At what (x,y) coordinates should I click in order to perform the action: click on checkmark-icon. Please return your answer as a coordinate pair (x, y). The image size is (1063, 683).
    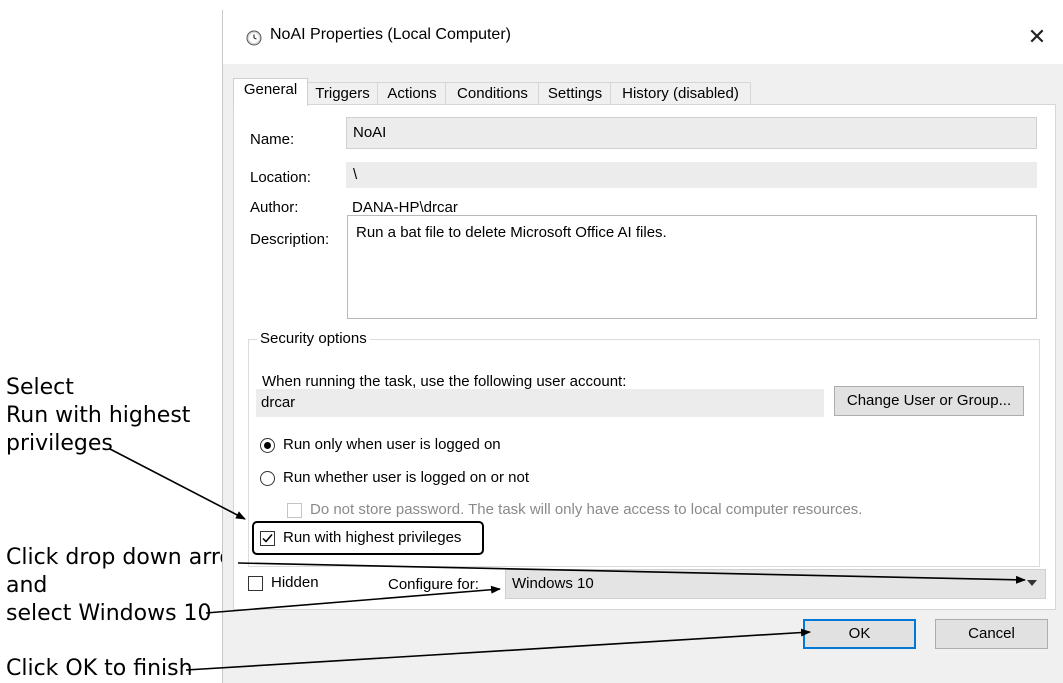
    Looking at the image, I should click on (267, 538).